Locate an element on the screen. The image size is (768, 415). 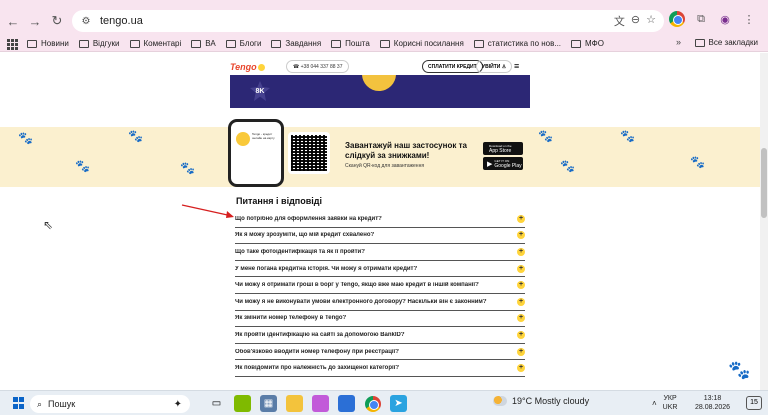
scrollbar-thumb is located at coordinates (764, 183).